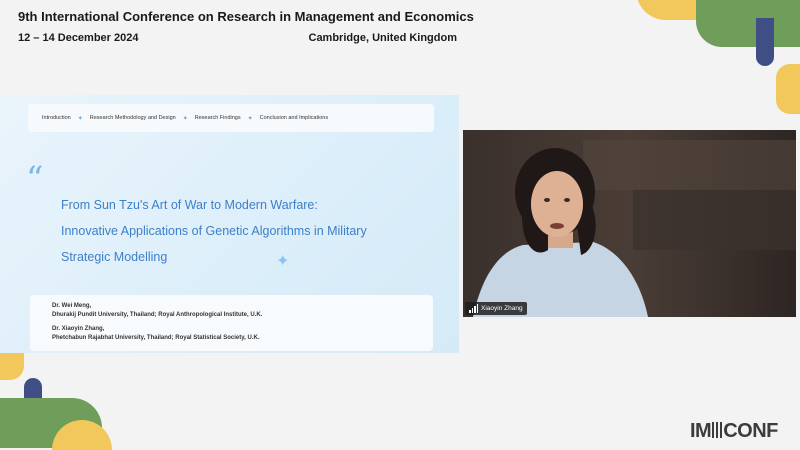 This screenshot has width=800, height=450. What do you see at coordinates (132, 118) in the screenshot?
I see `nav-item-methodology: Research Methodology and Design` at bounding box center [132, 118].